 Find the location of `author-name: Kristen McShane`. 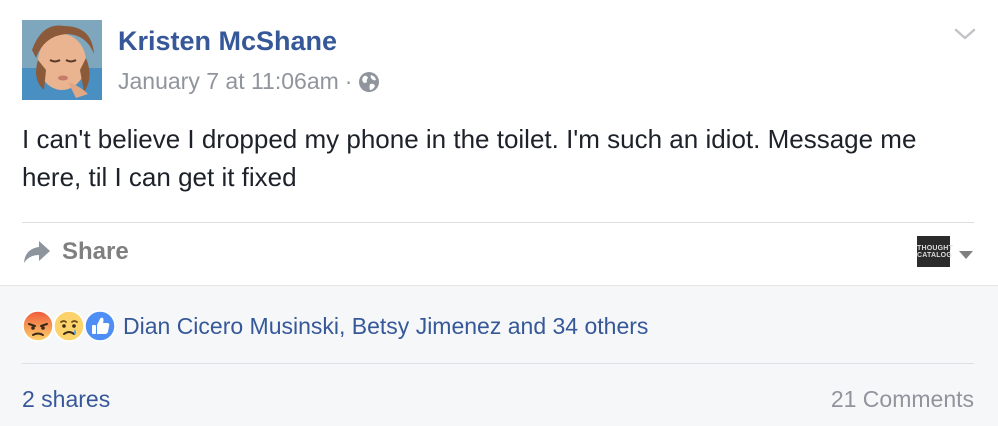

author-name: Kristen McShane is located at coordinates (227, 41).